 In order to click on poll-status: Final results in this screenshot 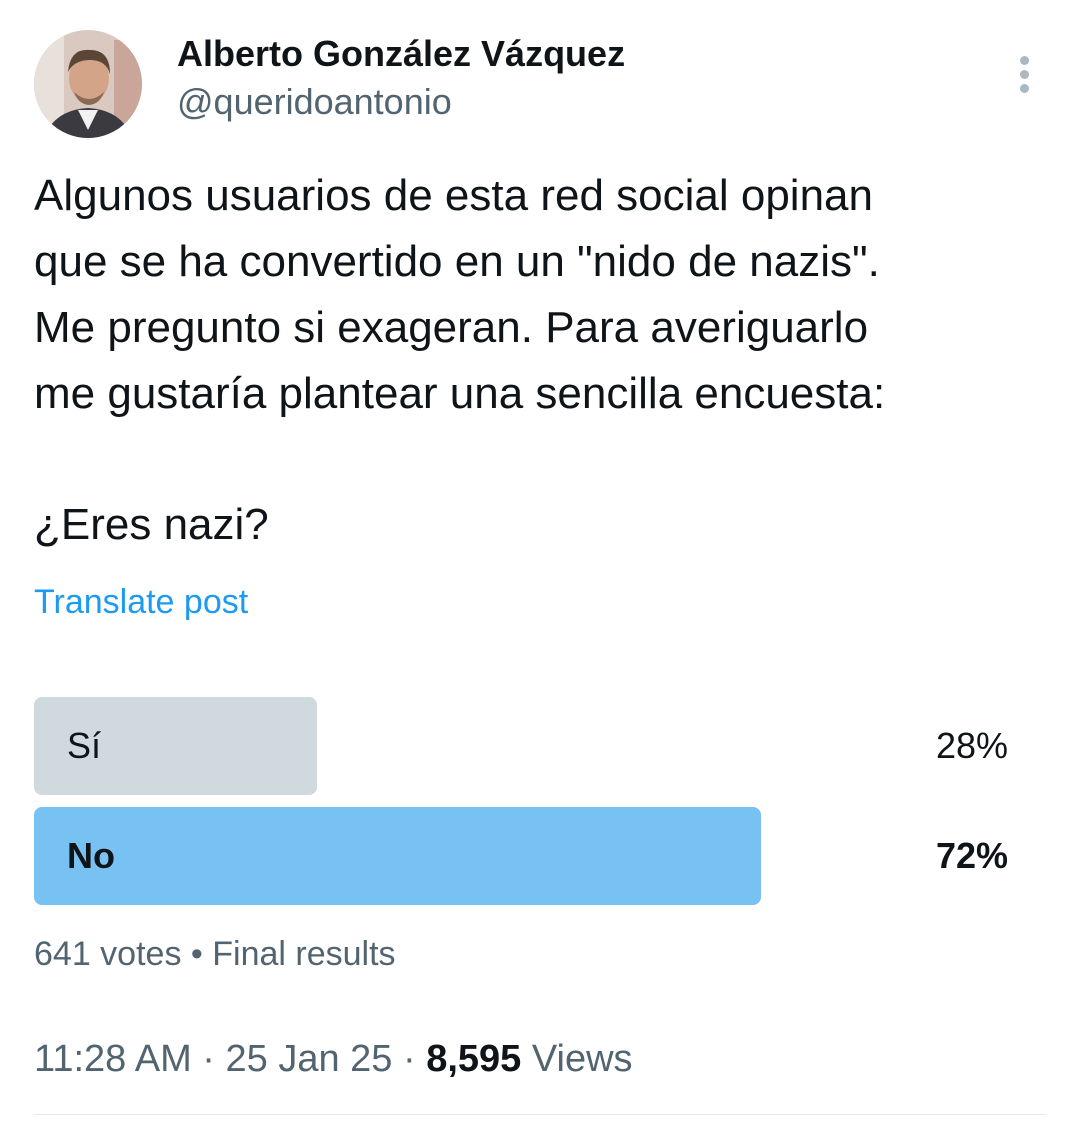, I will do `click(304, 954)`.